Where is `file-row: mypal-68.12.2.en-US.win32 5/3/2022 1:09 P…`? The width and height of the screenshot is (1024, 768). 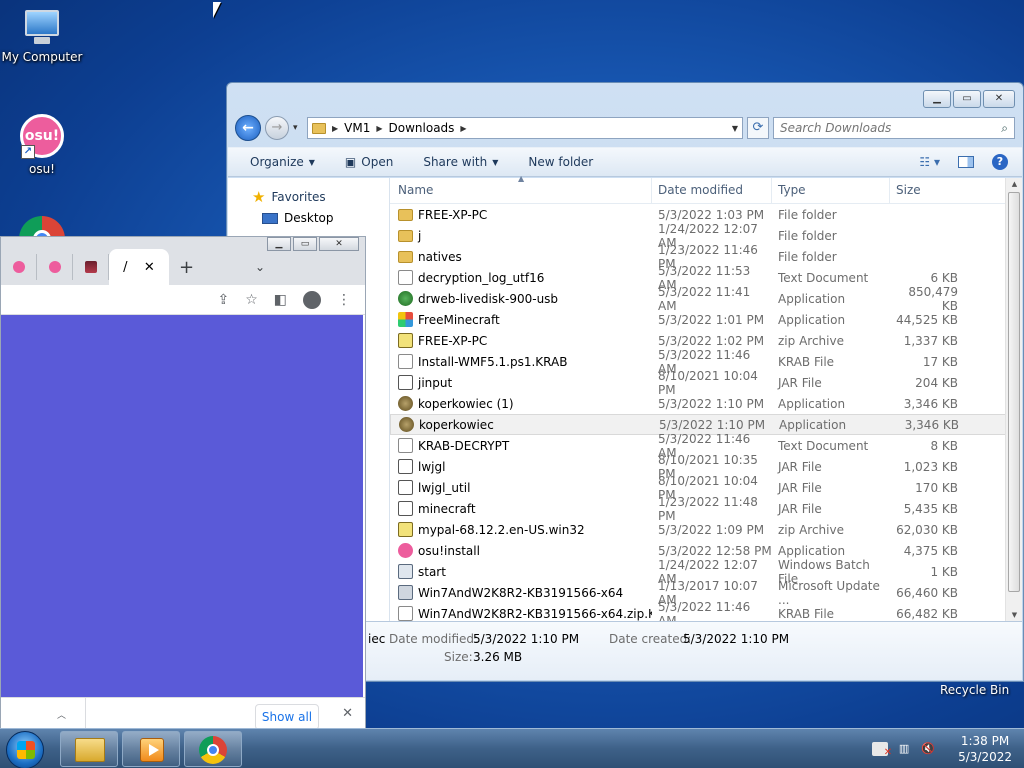 file-row: mypal-68.12.2.en-US.win32 5/3/2022 1:09 P… is located at coordinates (706, 529).